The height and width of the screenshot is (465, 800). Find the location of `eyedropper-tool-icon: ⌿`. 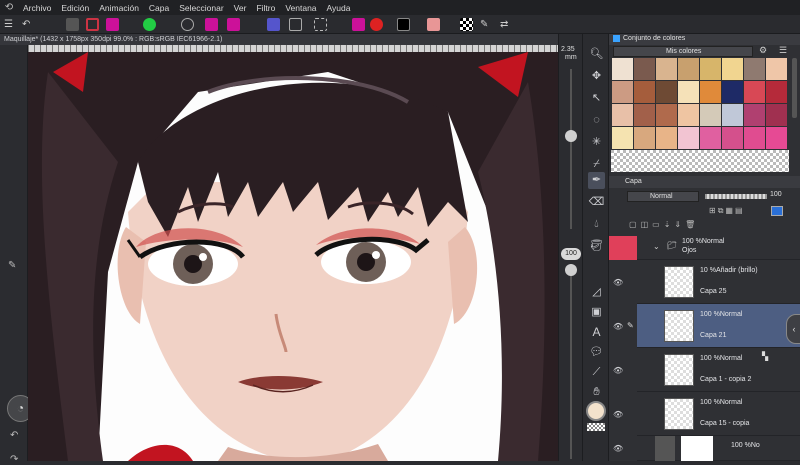

eyedropper-tool-icon: ⌿ is located at coordinates (596, 164).